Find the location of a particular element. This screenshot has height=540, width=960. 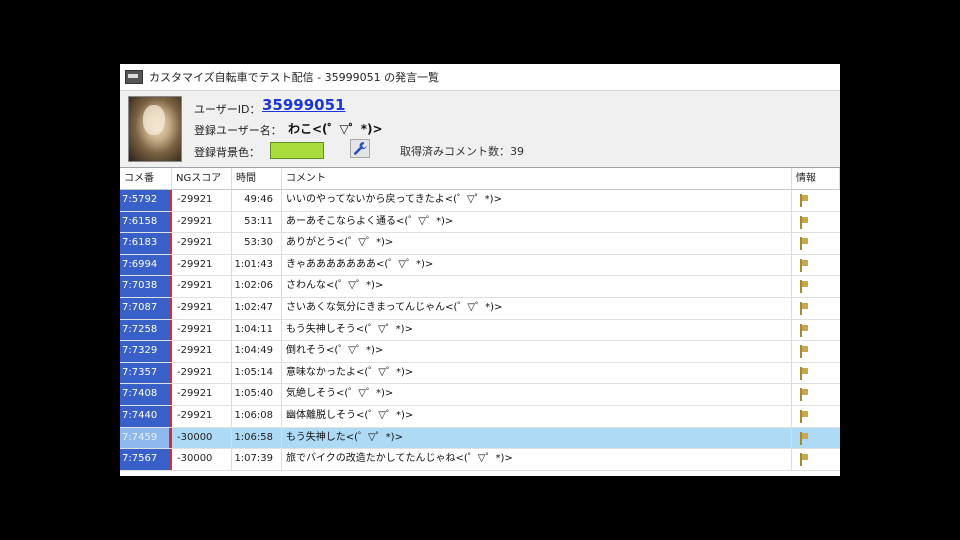

time-cell: 1:06:58 is located at coordinates (257, 438).